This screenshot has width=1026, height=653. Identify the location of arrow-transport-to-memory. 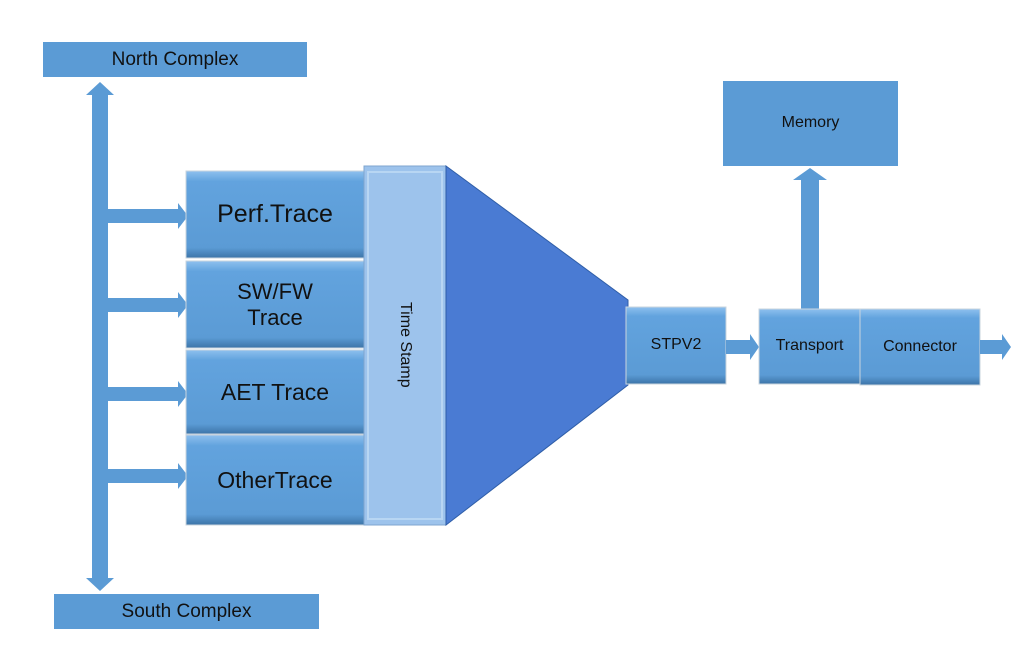
(810, 238).